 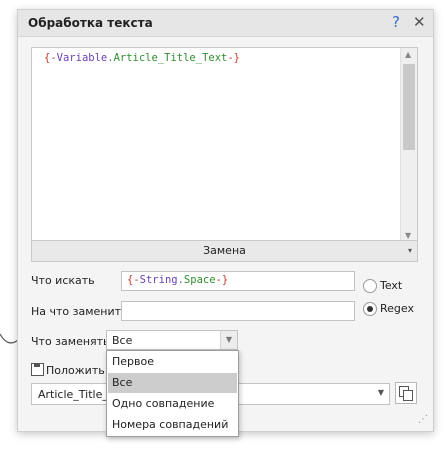 What do you see at coordinates (397, 308) in the screenshot?
I see `regex-radio-label: Regex` at bounding box center [397, 308].